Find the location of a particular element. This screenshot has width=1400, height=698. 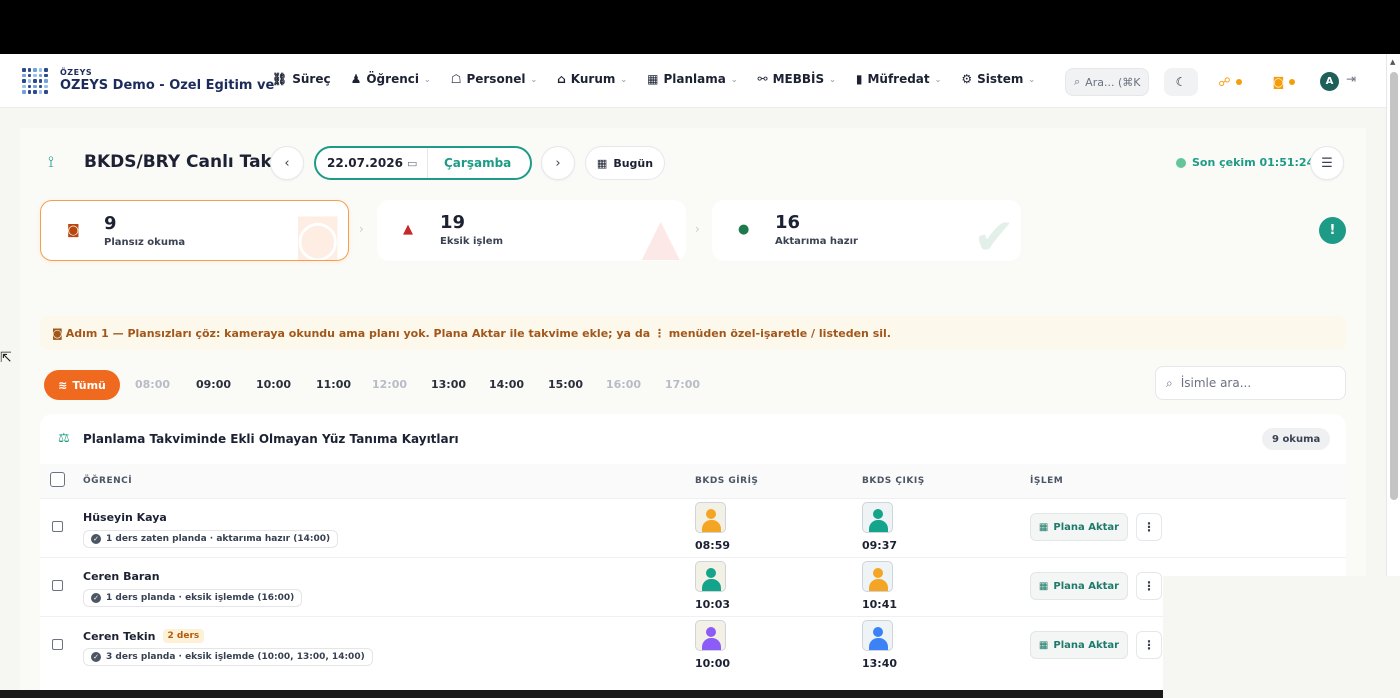

institution-icon: ⌂ is located at coordinates (561, 79).